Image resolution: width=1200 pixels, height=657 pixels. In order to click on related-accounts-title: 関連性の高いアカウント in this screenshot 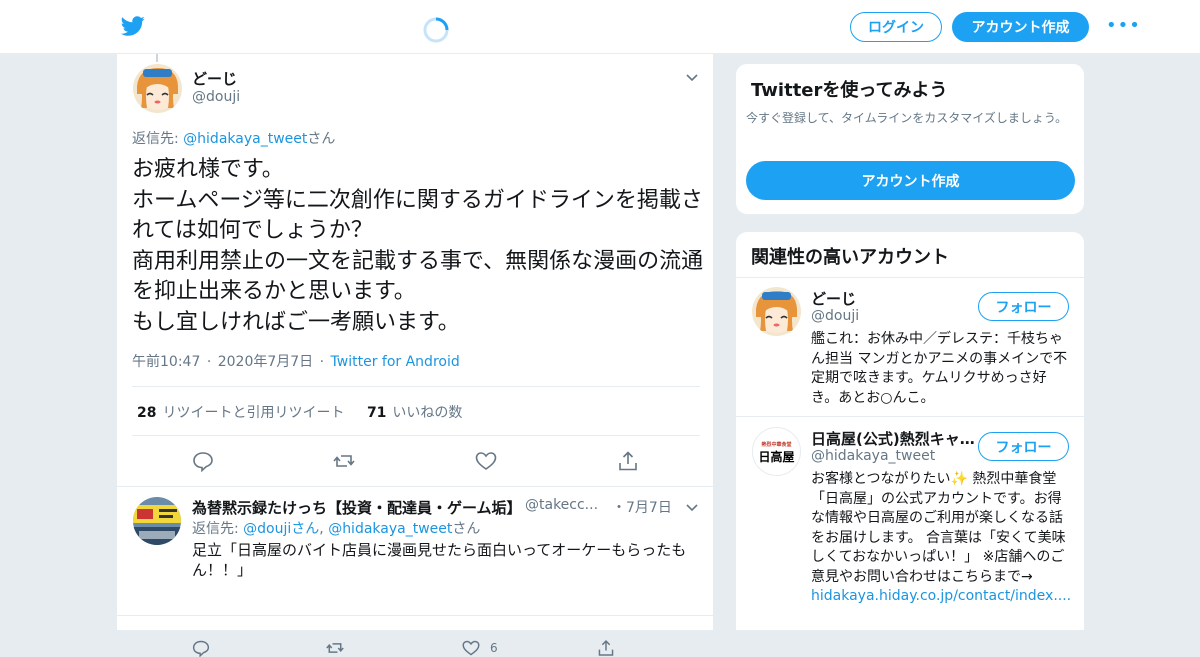, I will do `click(850, 257)`.